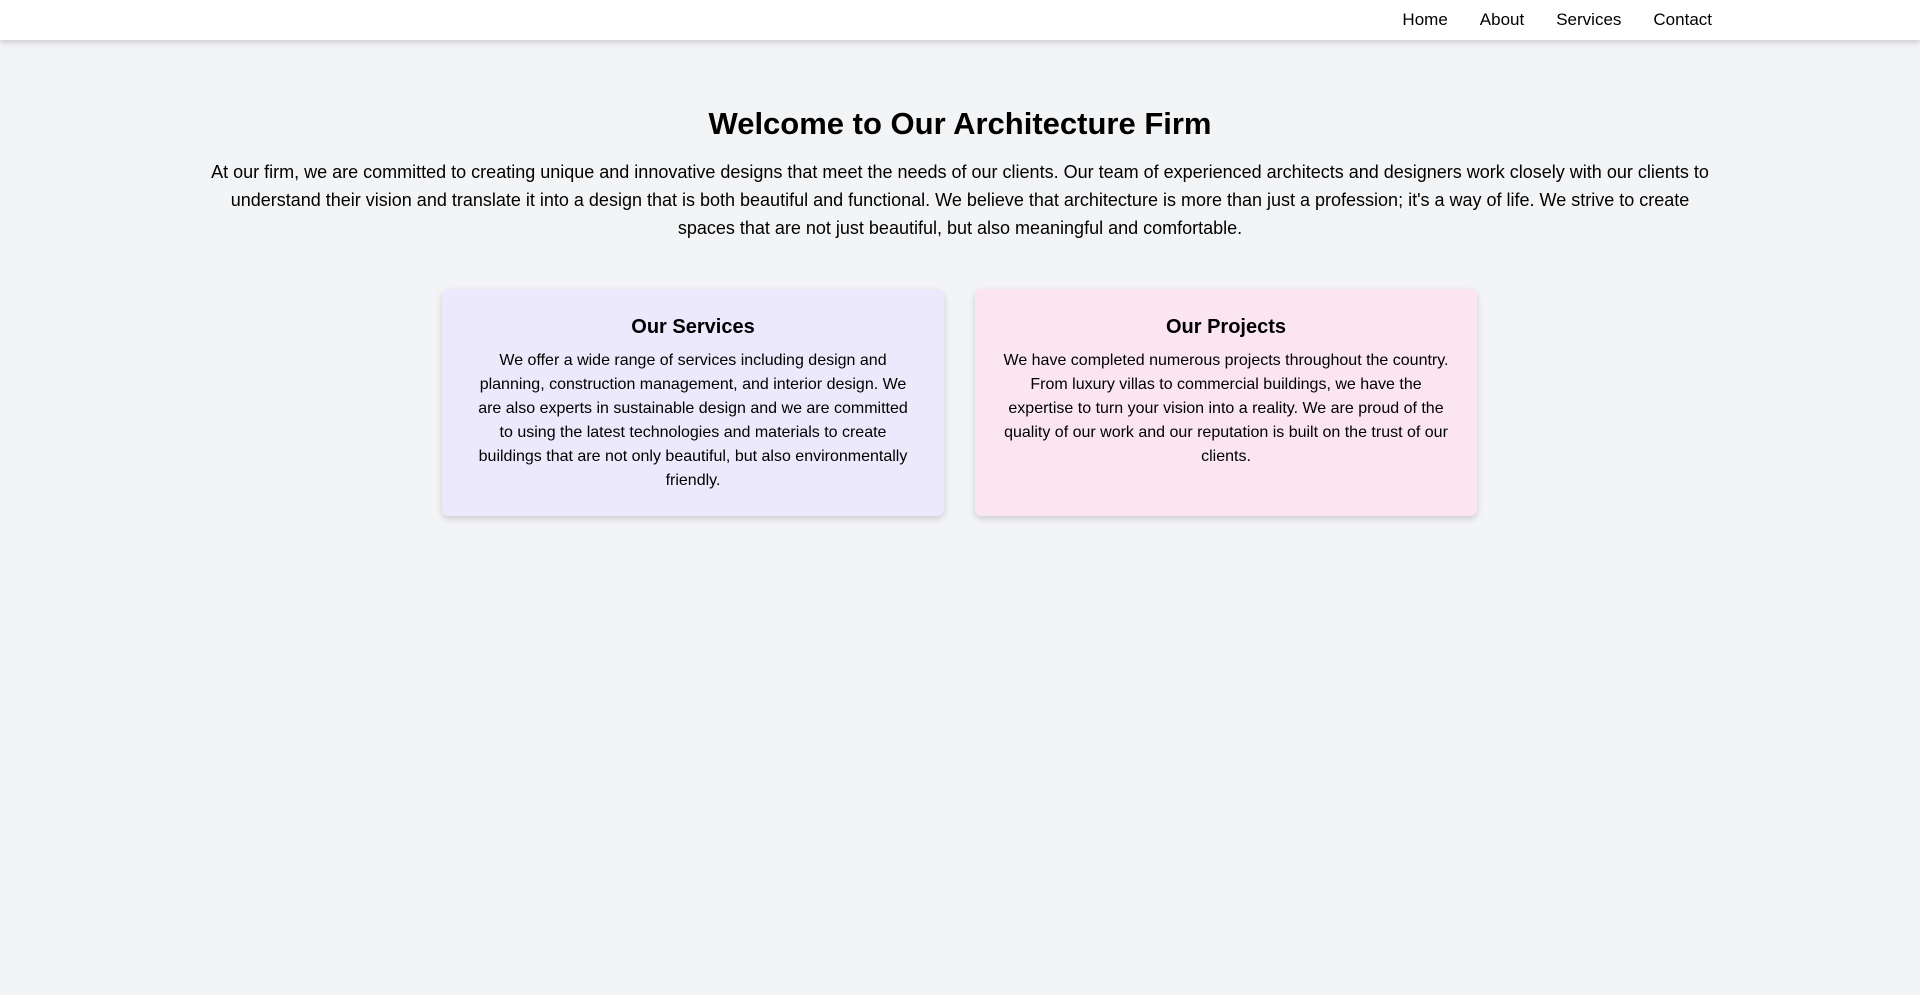 The height and width of the screenshot is (995, 1920). I want to click on nav-link-home: Home, so click(1424, 20).